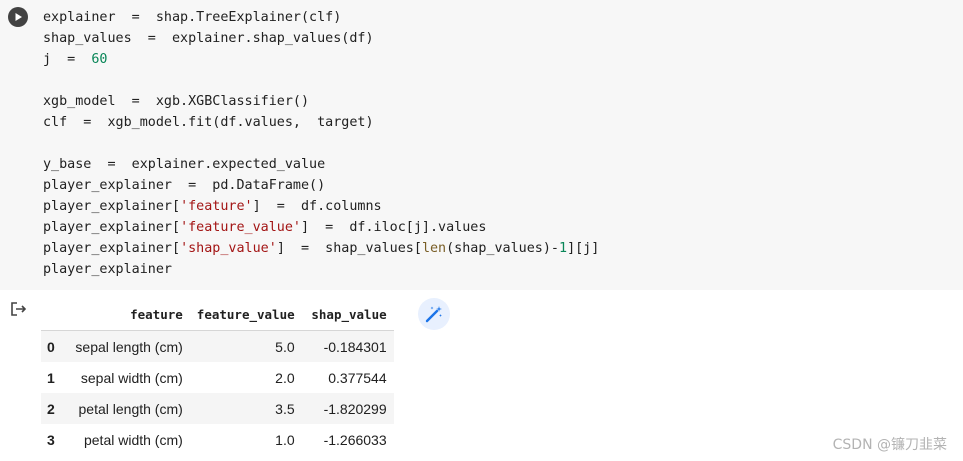 This screenshot has width=963, height=461. What do you see at coordinates (184, 164) in the screenshot?
I see `code-token: y_base = explainer.expected_value` at bounding box center [184, 164].